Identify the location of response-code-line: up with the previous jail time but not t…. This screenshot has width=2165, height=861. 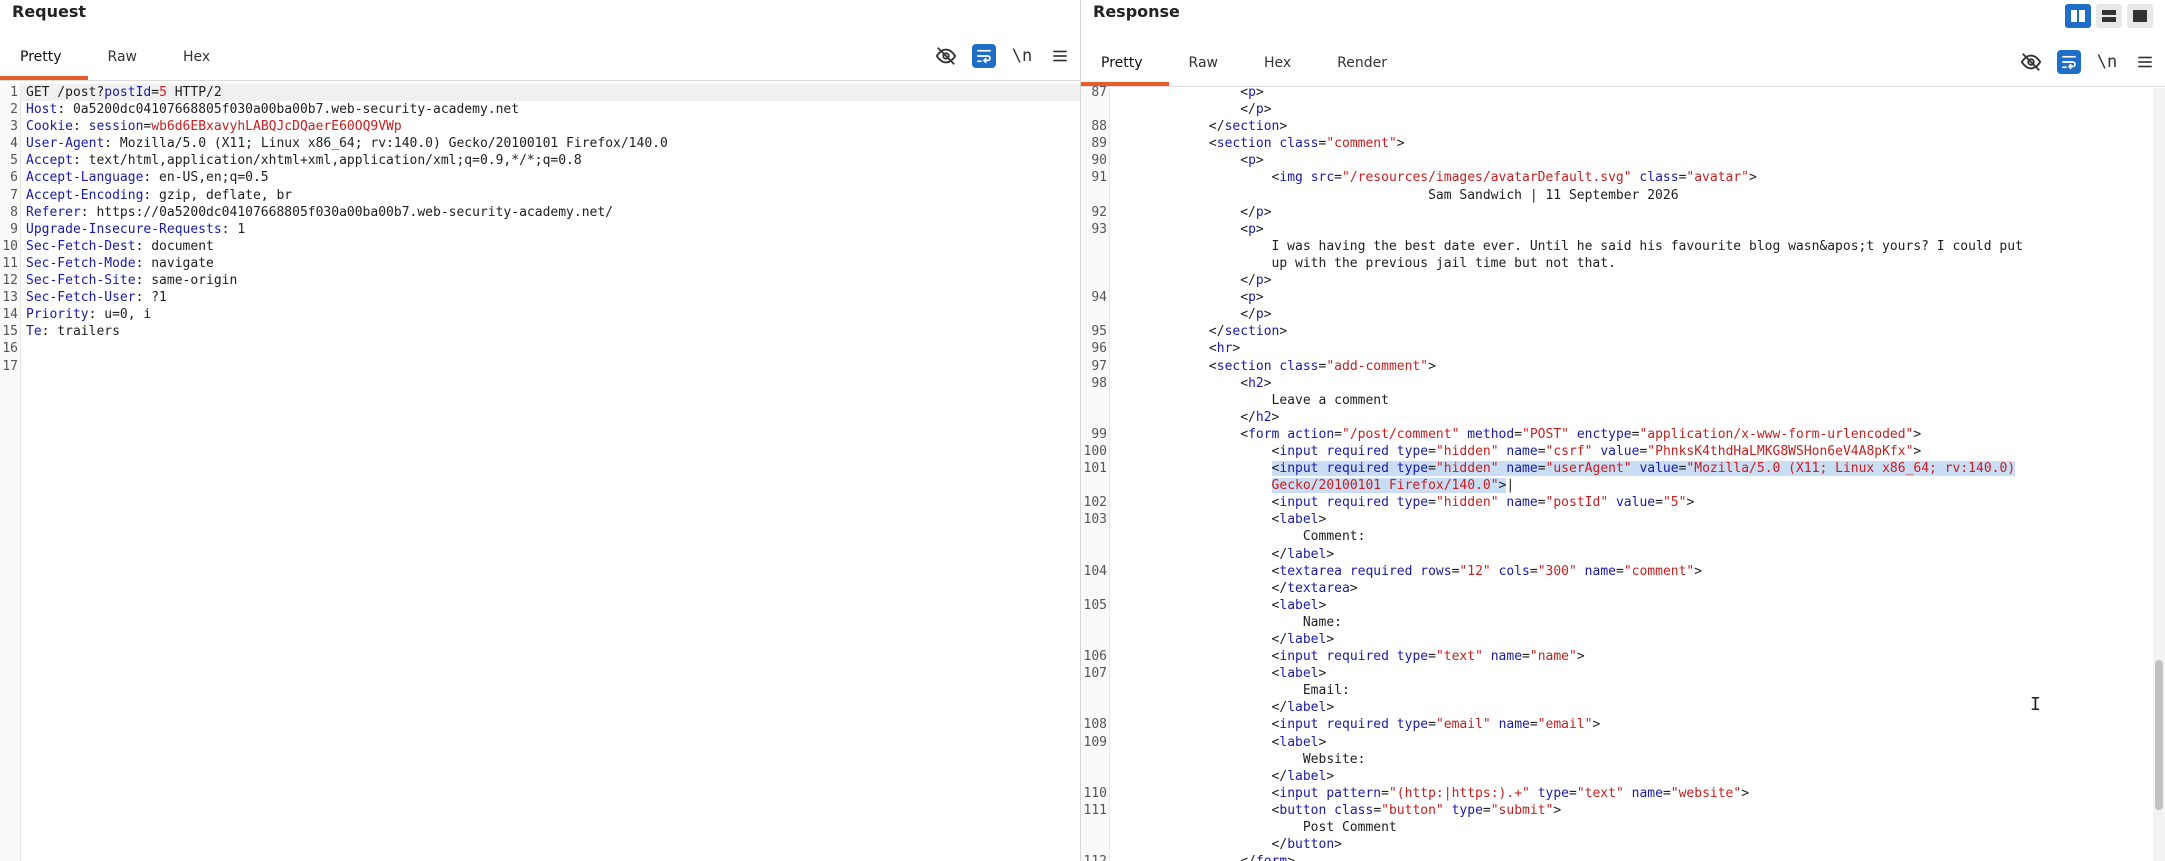
(1631, 263).